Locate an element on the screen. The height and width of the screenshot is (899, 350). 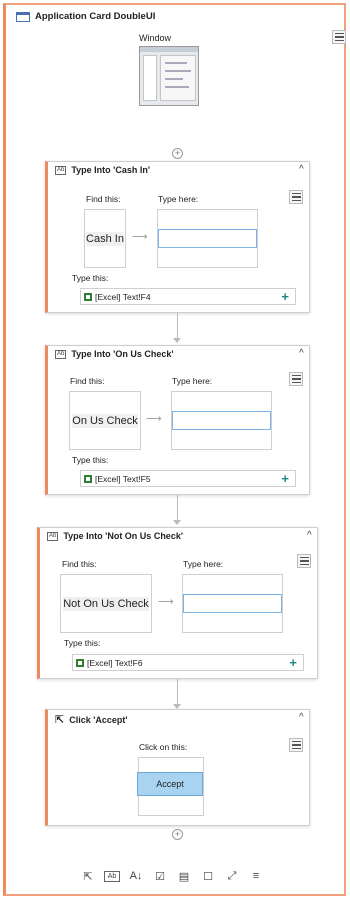
container-menu-button is located at coordinates (339, 37).